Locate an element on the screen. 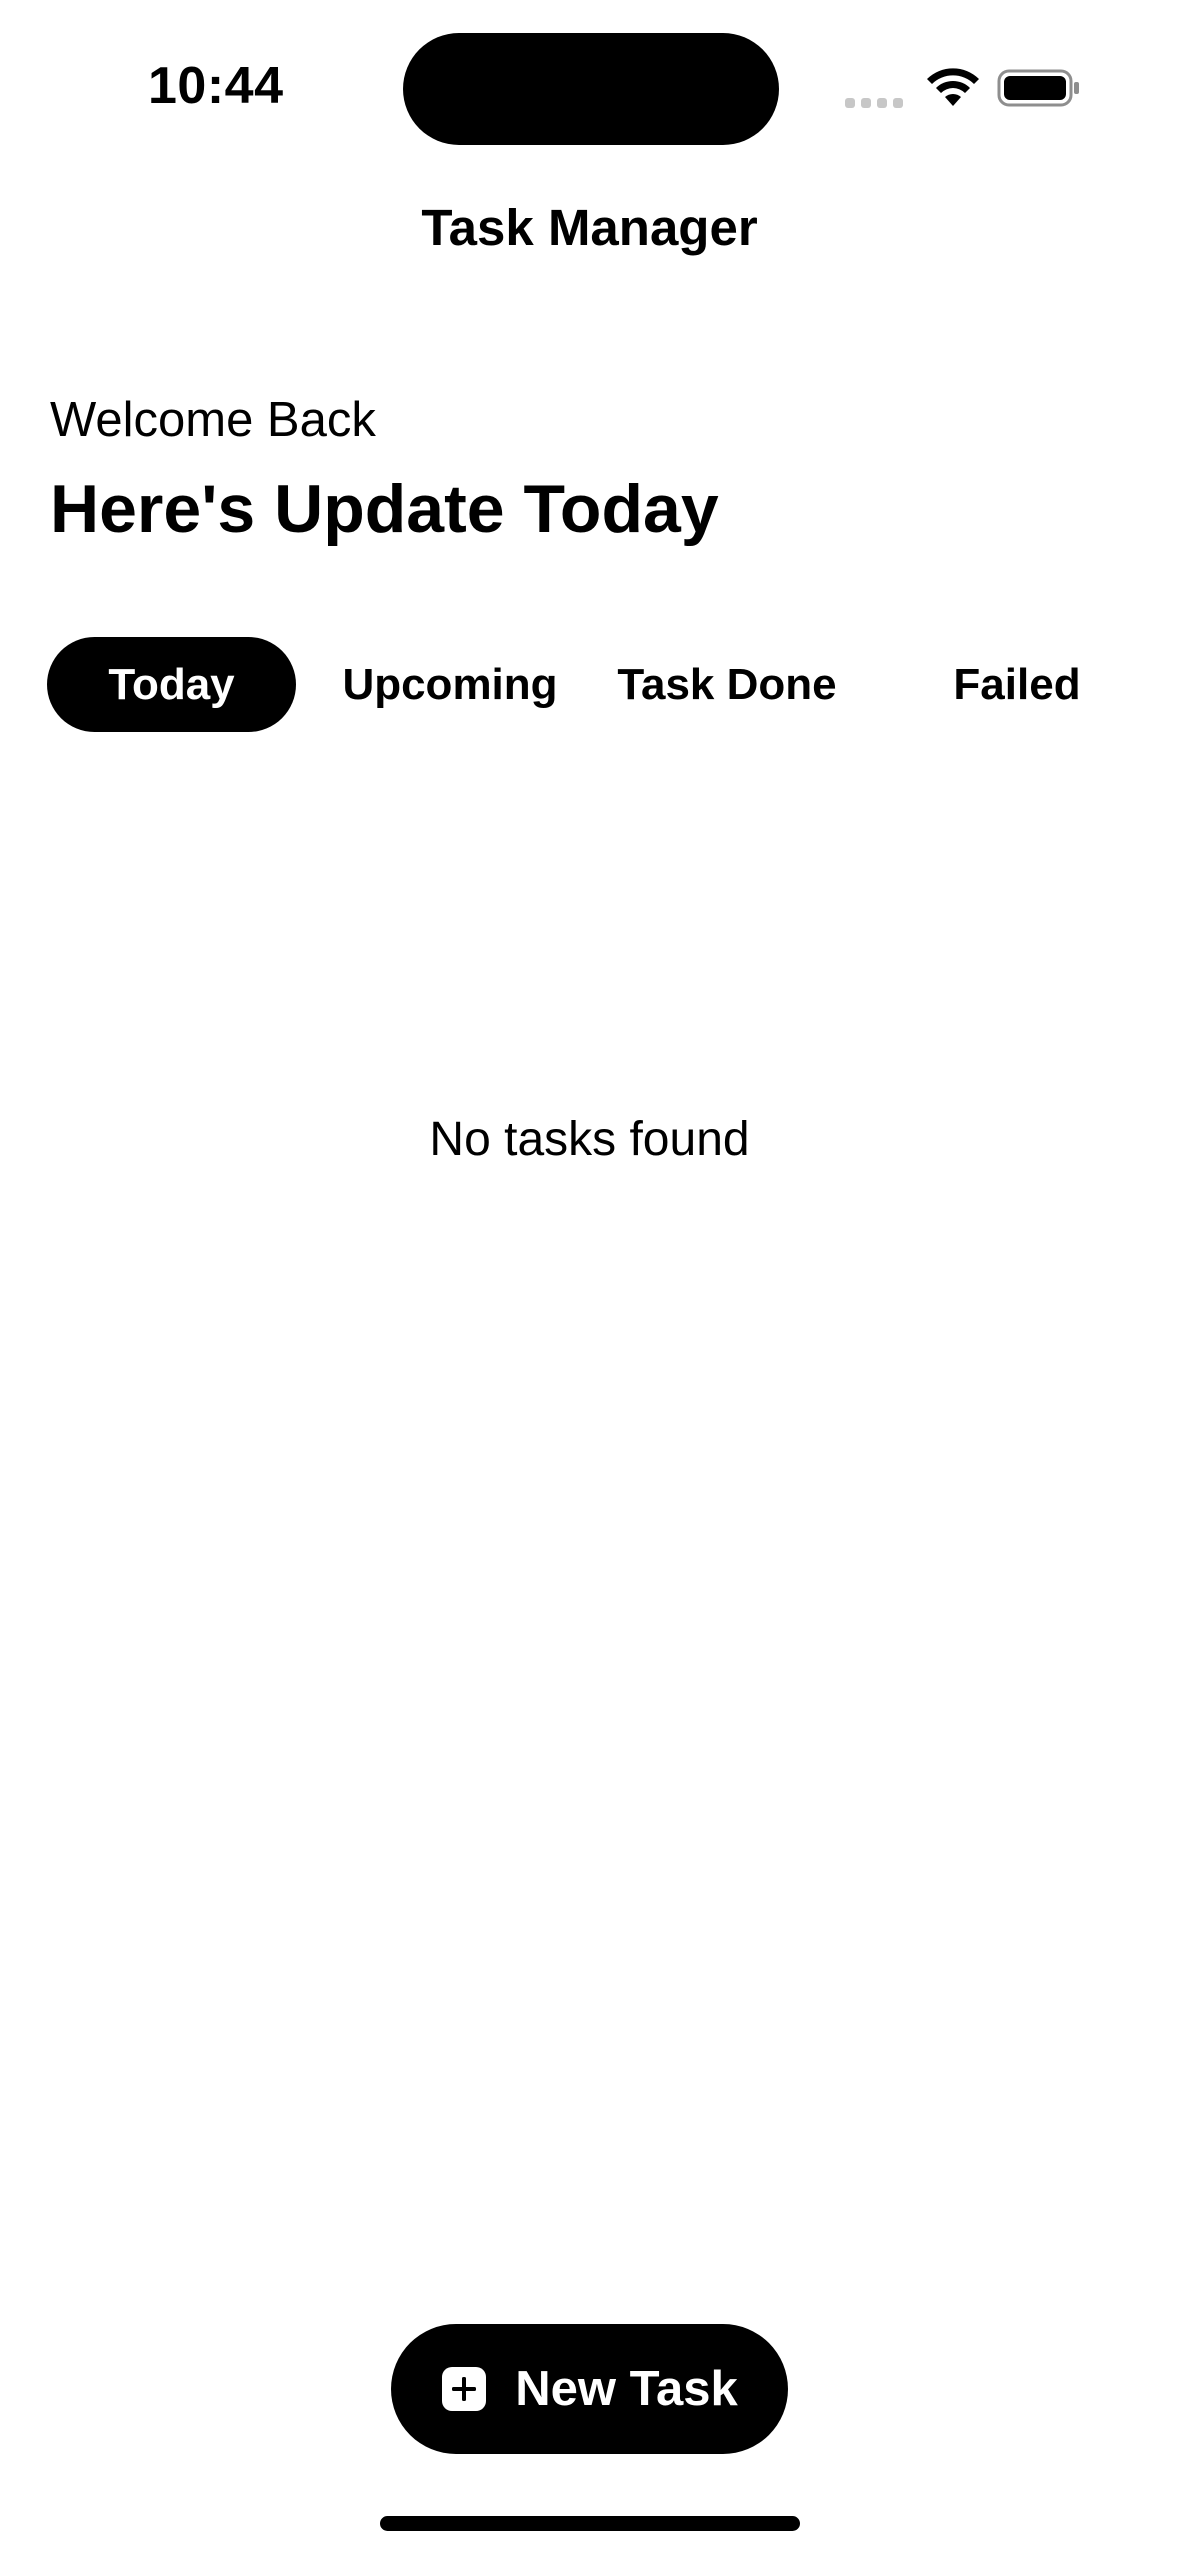 The width and height of the screenshot is (1179, 2556). tab-today: Today is located at coordinates (171, 684).